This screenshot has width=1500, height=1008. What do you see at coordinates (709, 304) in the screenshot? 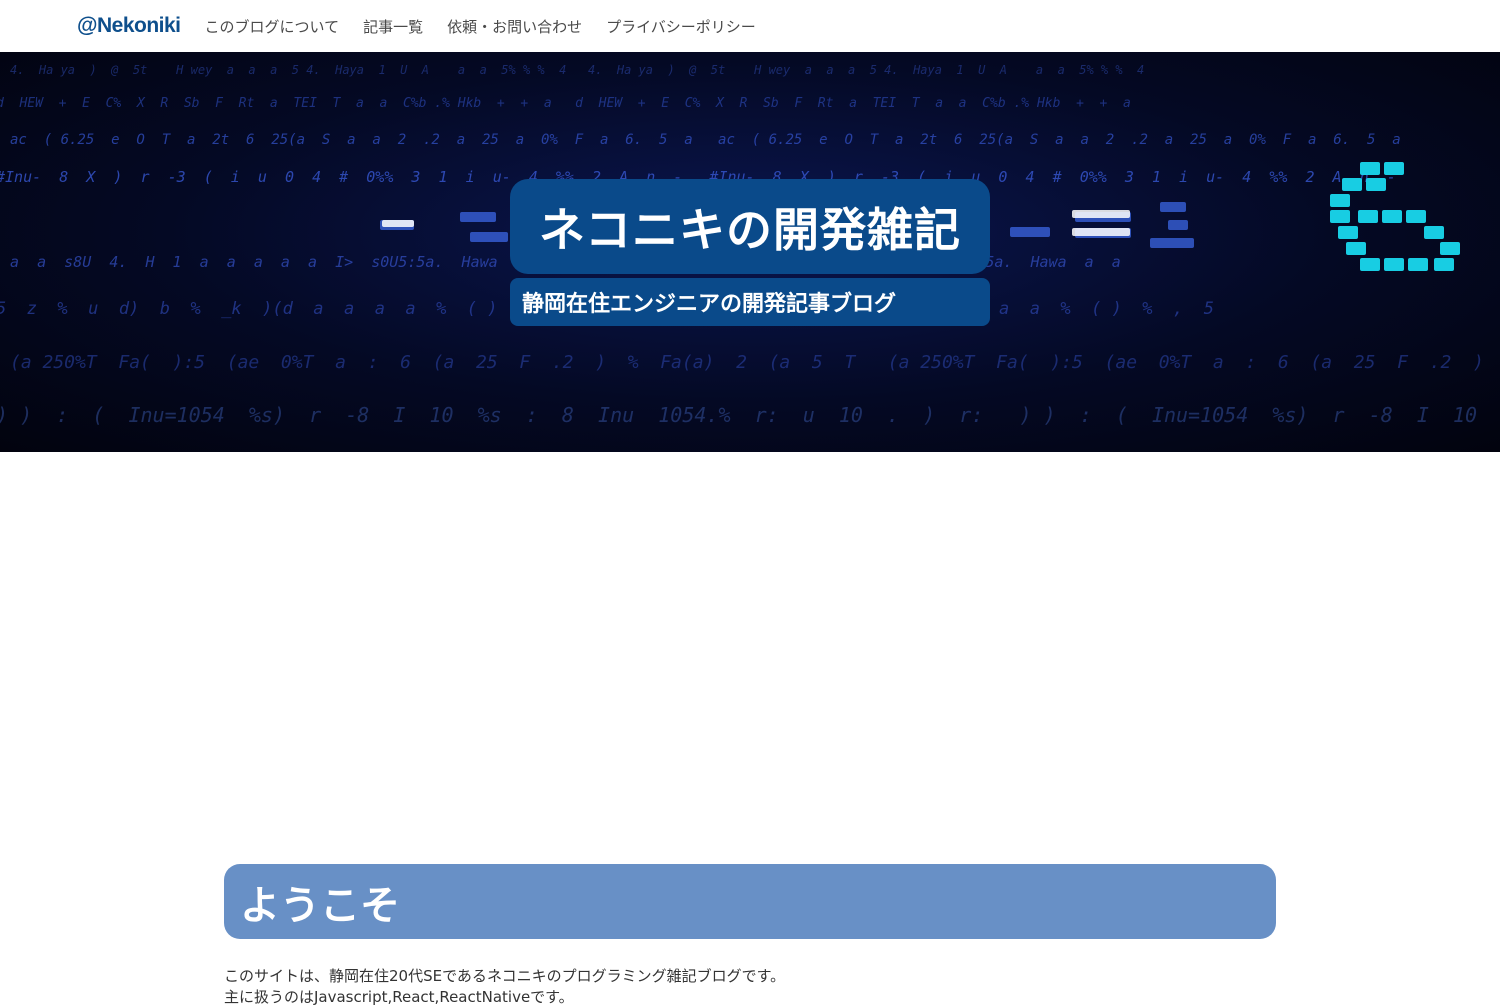
I see `site-subtitle: 静岡在住エンジニアの開発記事ブログ` at bounding box center [709, 304].